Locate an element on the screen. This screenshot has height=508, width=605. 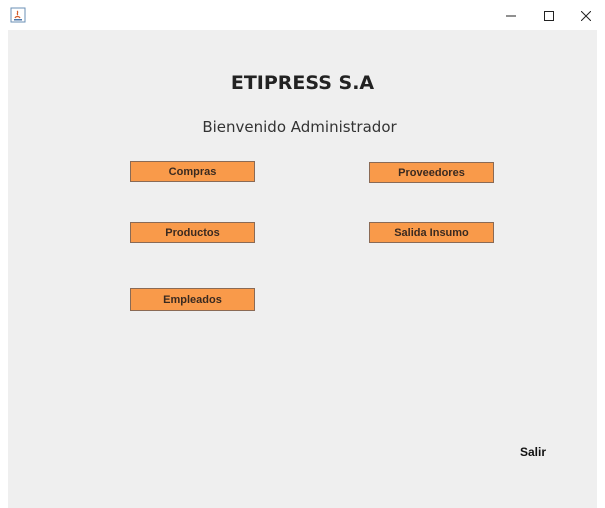
compras-button: Compras is located at coordinates (192, 171).